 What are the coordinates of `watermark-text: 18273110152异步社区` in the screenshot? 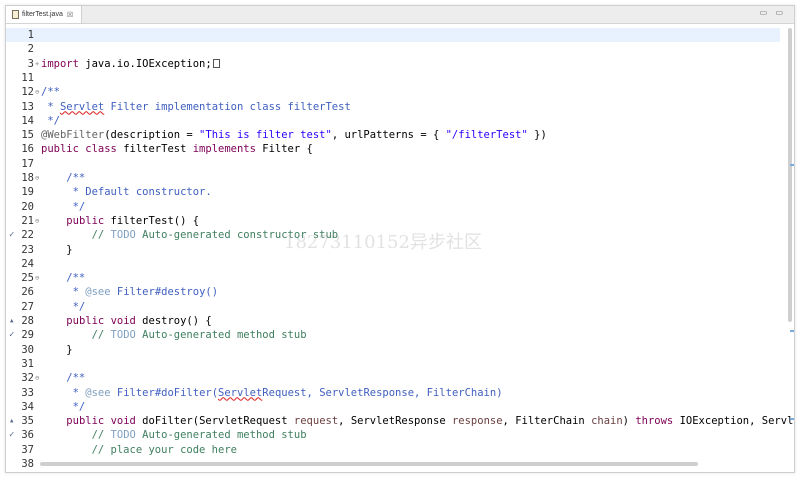 It's located at (383, 242).